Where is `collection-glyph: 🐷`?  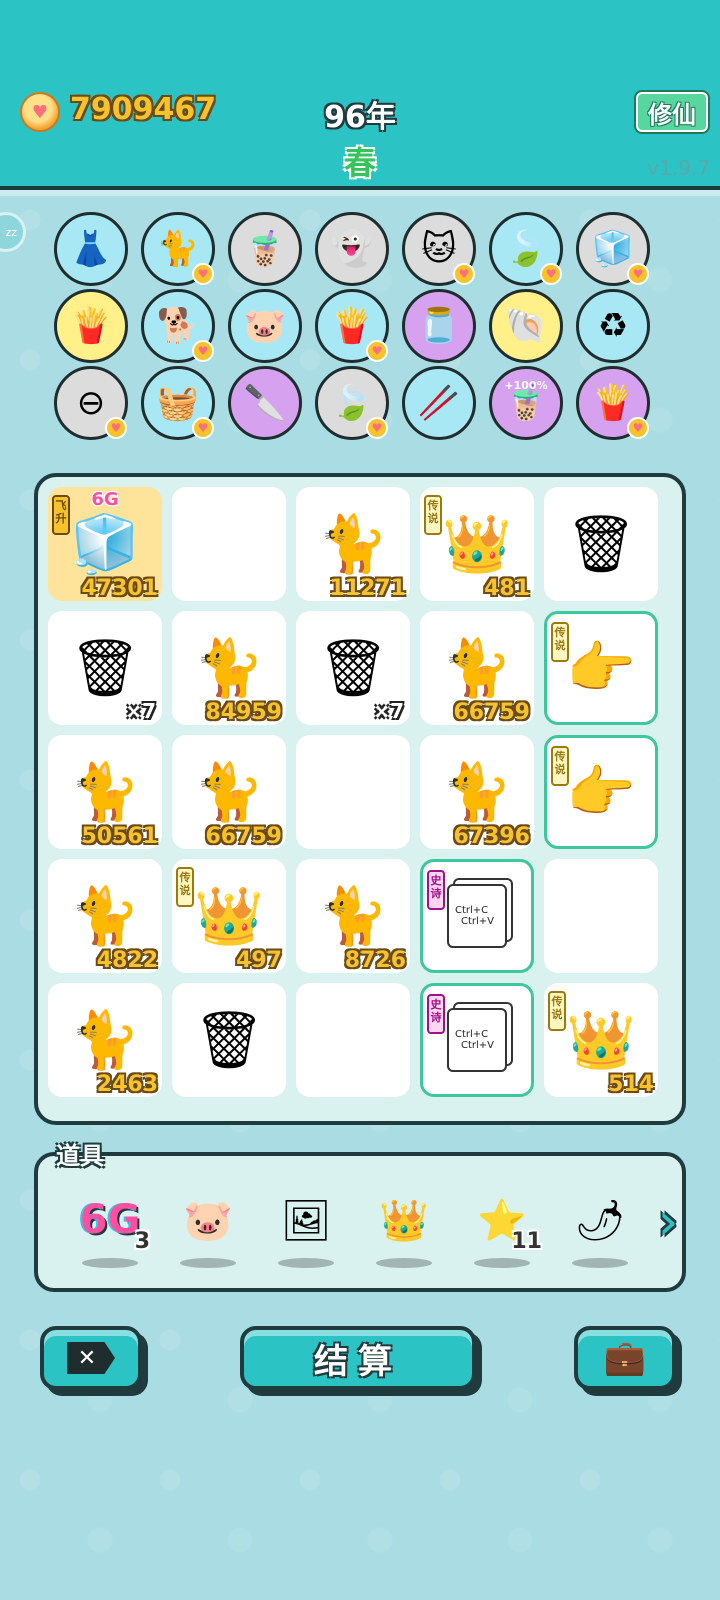
collection-glyph: 🐷 is located at coordinates (265, 326).